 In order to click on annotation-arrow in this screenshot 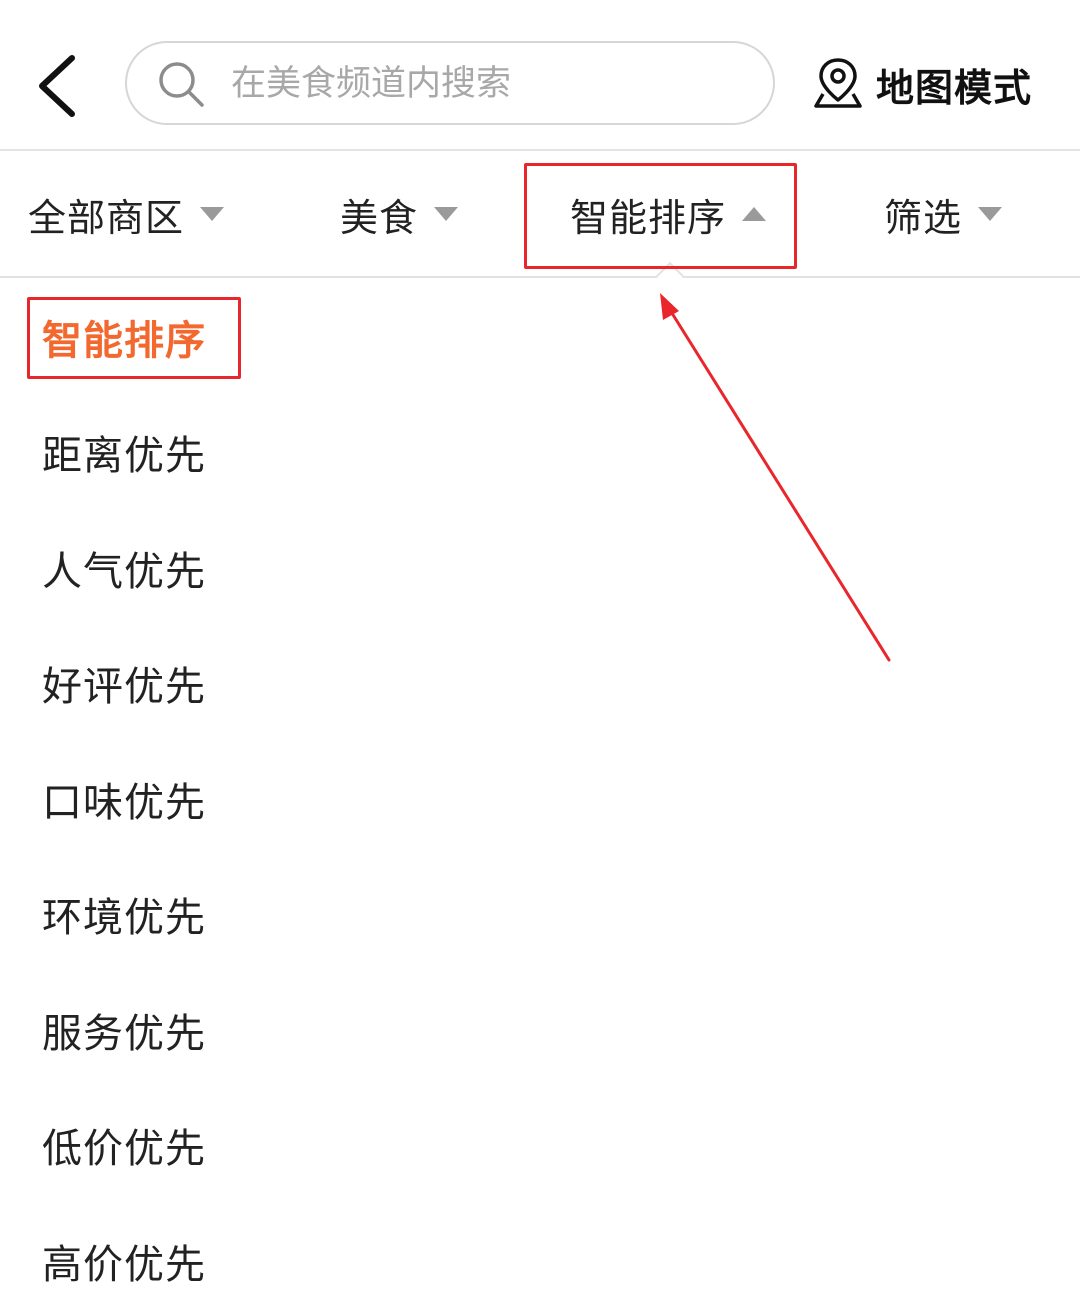, I will do `click(775, 477)`.